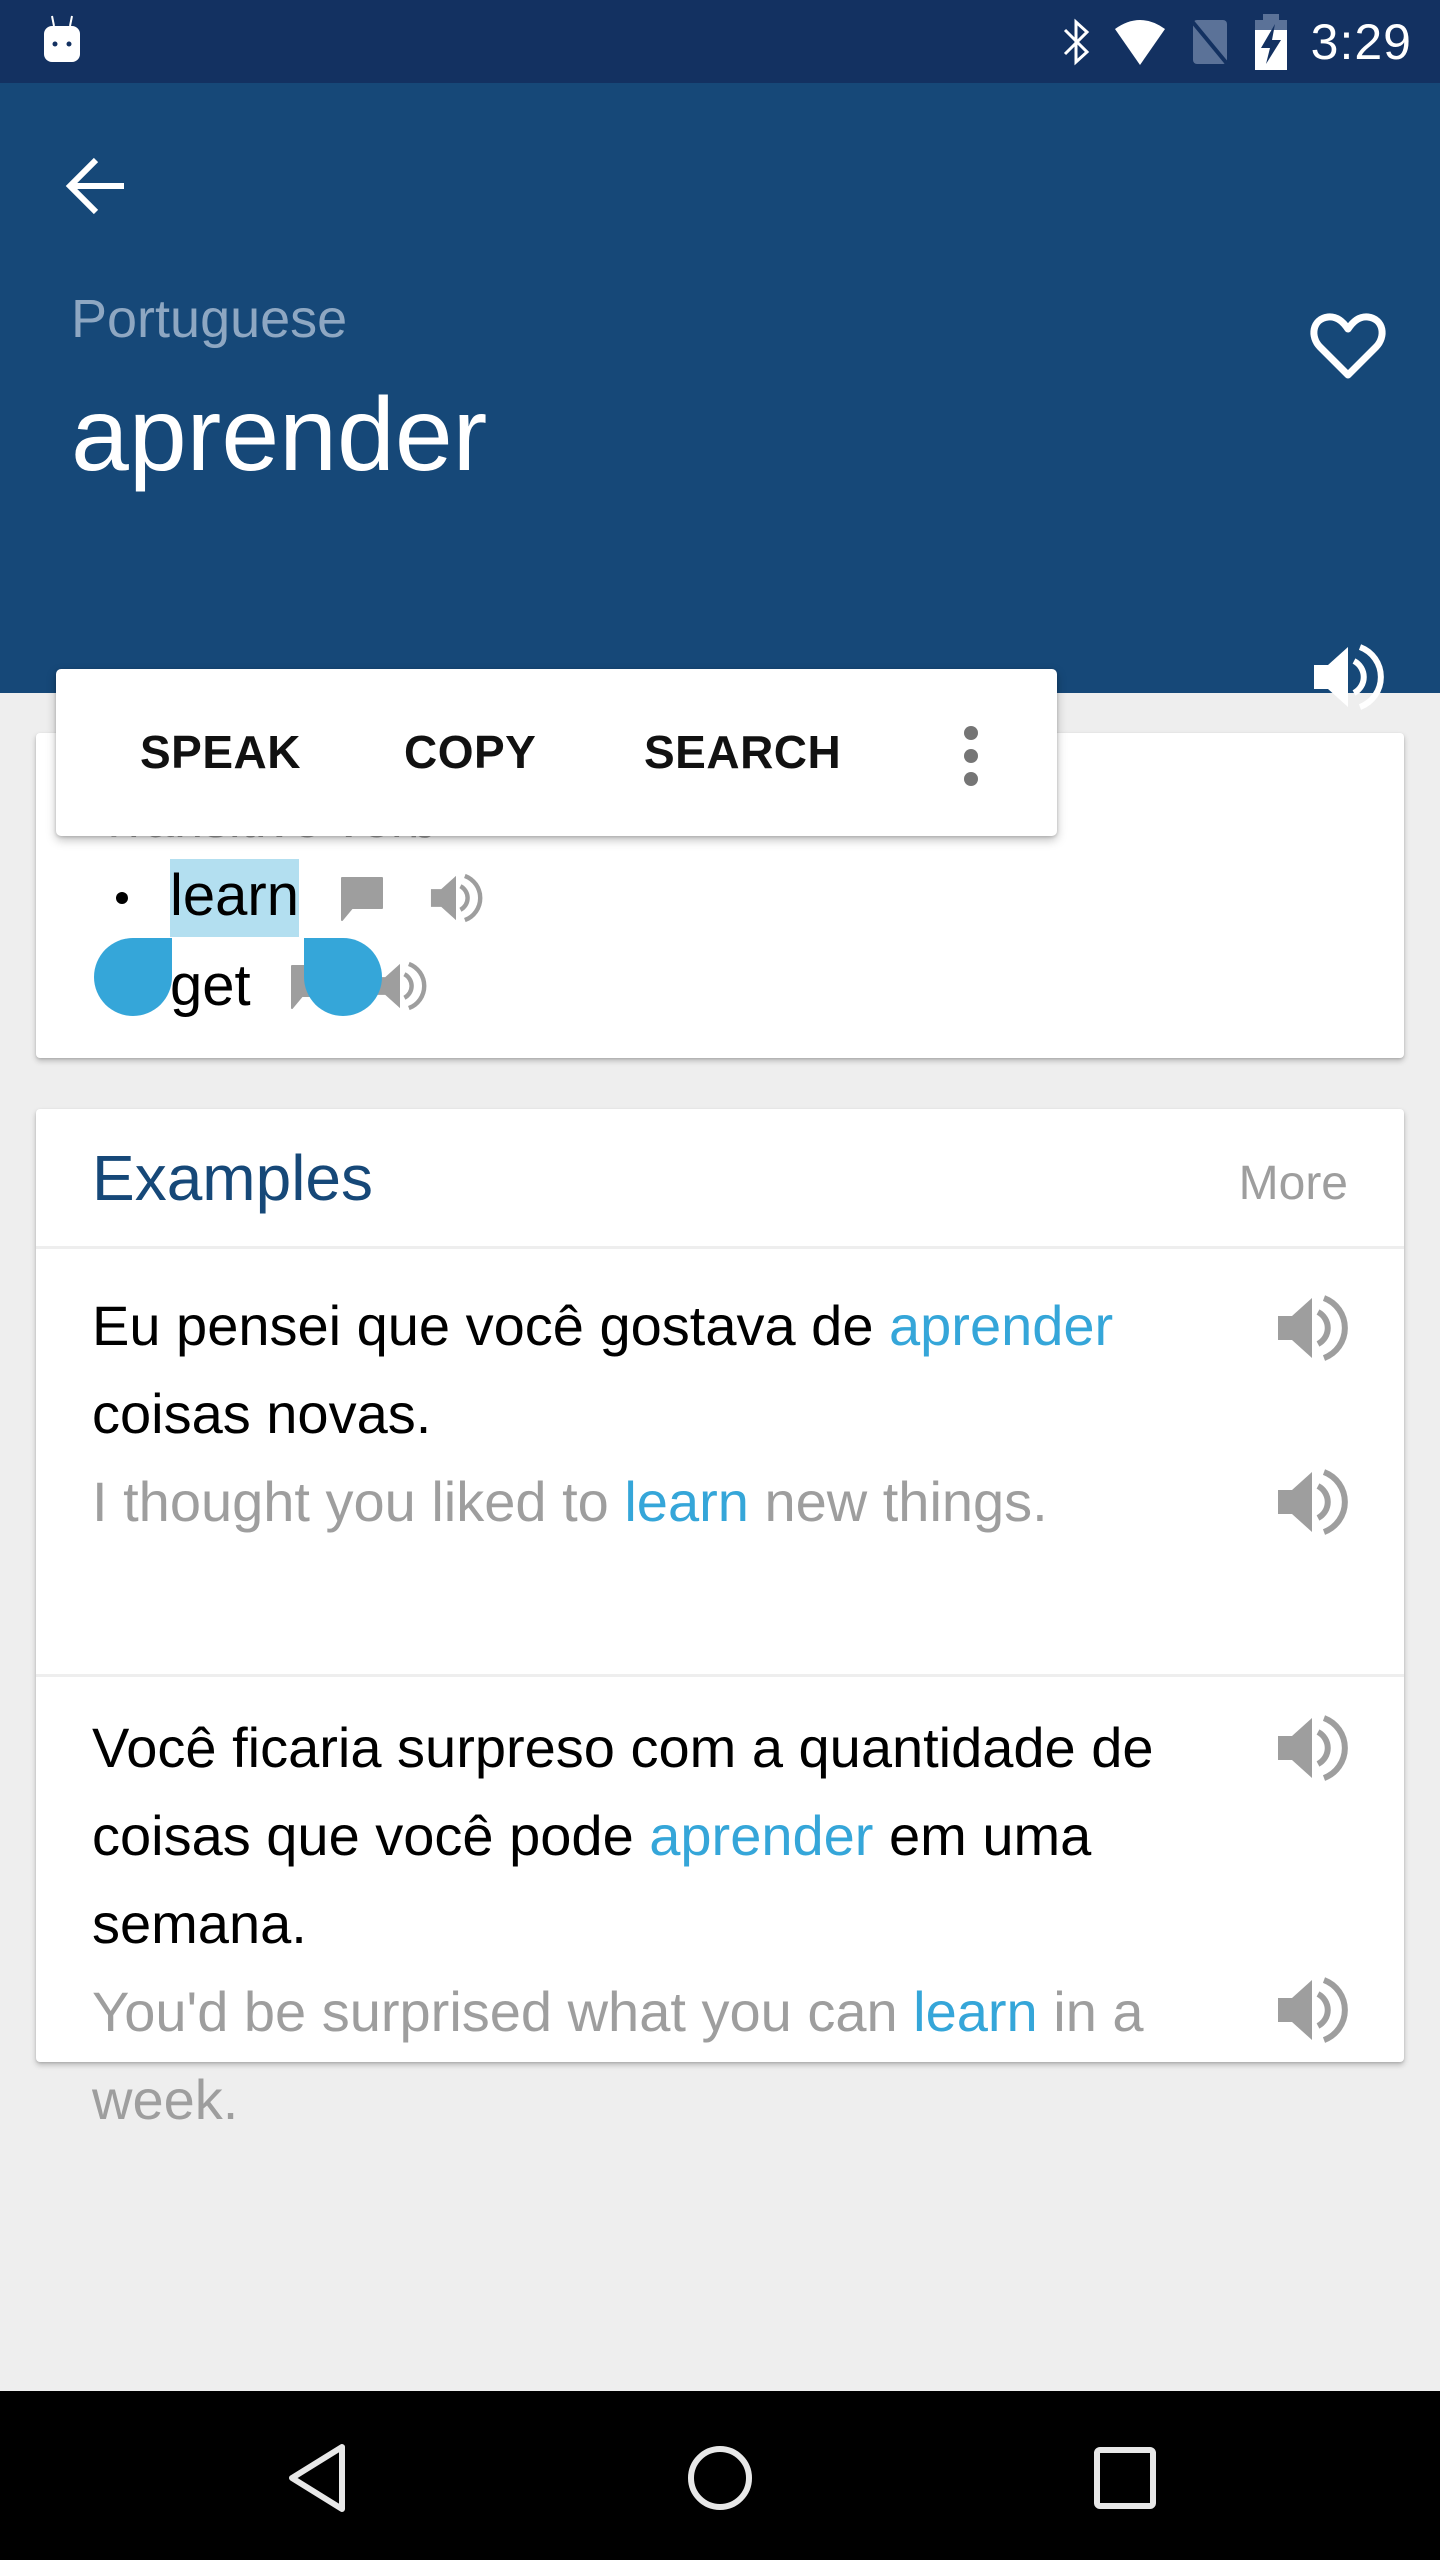 The width and height of the screenshot is (1440, 2560). What do you see at coordinates (1210, 42) in the screenshot?
I see `no-sim-icon` at bounding box center [1210, 42].